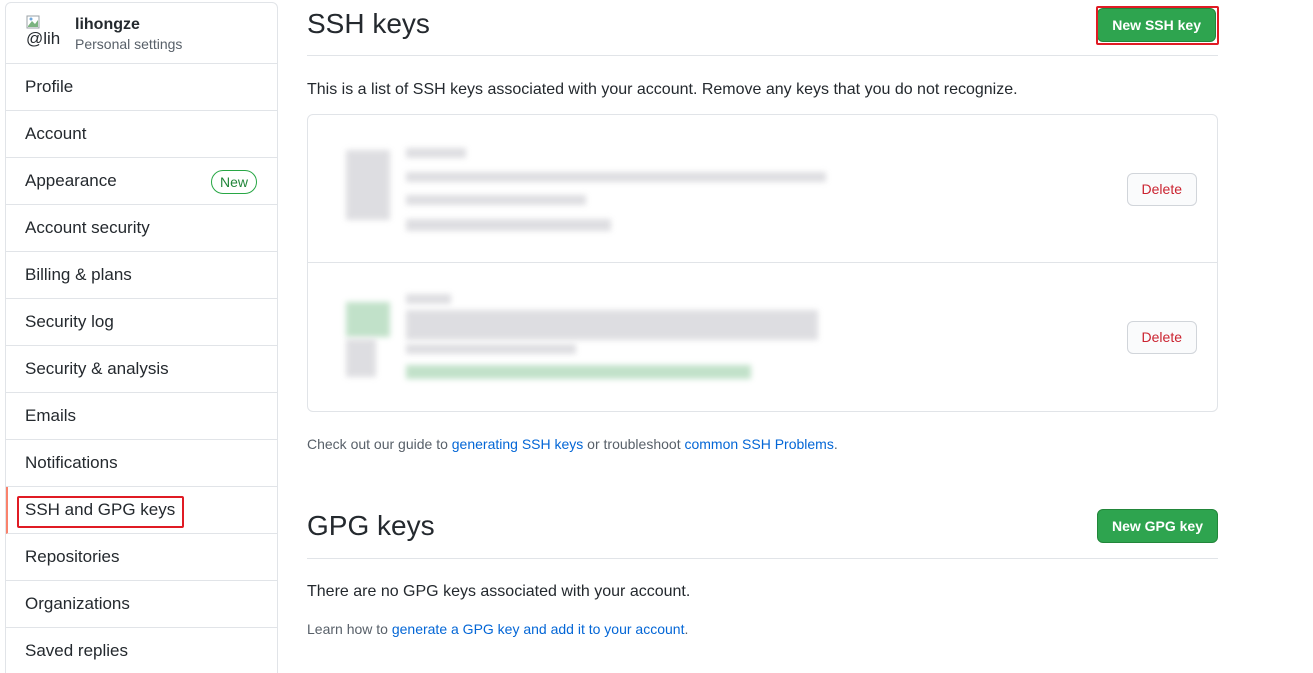 The width and height of the screenshot is (1313, 673). Describe the element at coordinates (518, 444) in the screenshot. I see `generating-ssh-keys-link: generating SSH keys` at that location.